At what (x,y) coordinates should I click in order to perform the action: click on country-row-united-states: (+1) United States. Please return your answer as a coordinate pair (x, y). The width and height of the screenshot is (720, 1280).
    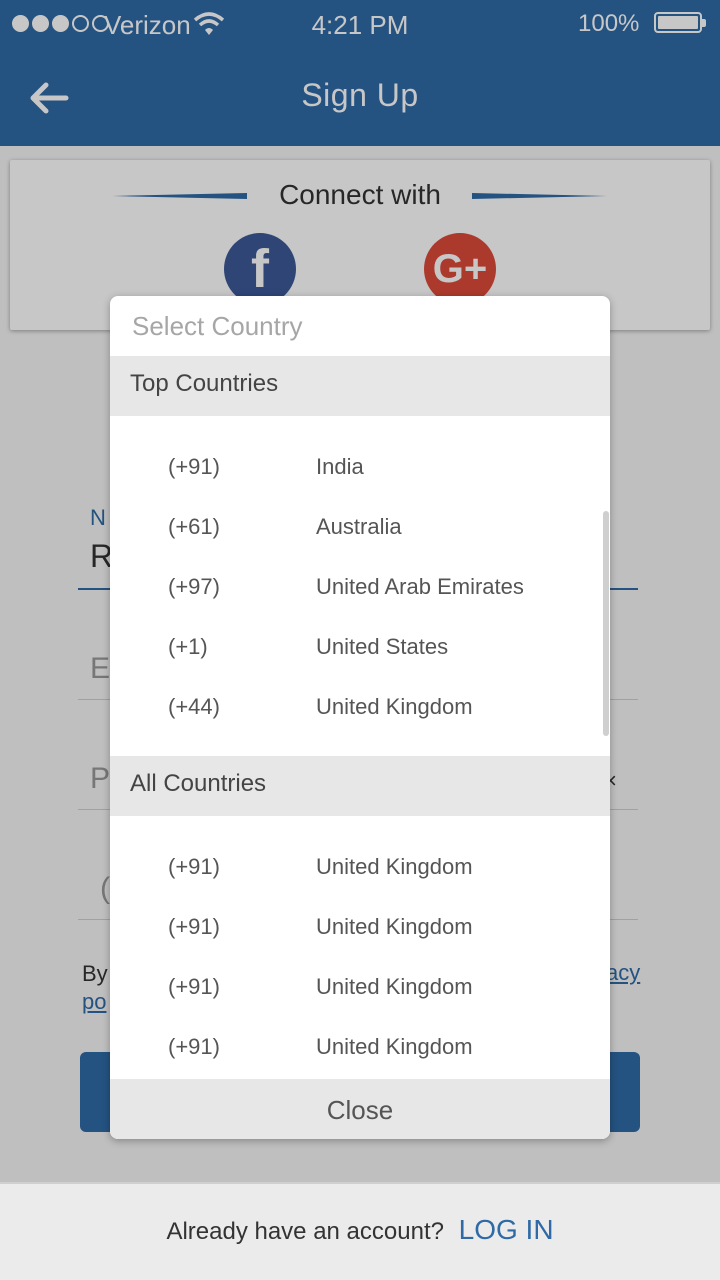
    Looking at the image, I should click on (360, 664).